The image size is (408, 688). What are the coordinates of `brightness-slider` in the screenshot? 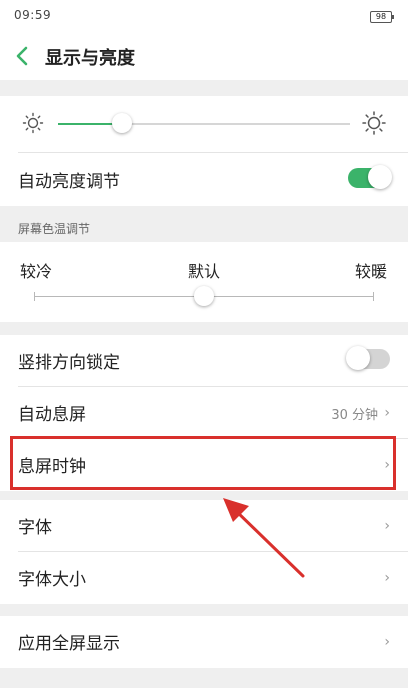 It's located at (204, 123).